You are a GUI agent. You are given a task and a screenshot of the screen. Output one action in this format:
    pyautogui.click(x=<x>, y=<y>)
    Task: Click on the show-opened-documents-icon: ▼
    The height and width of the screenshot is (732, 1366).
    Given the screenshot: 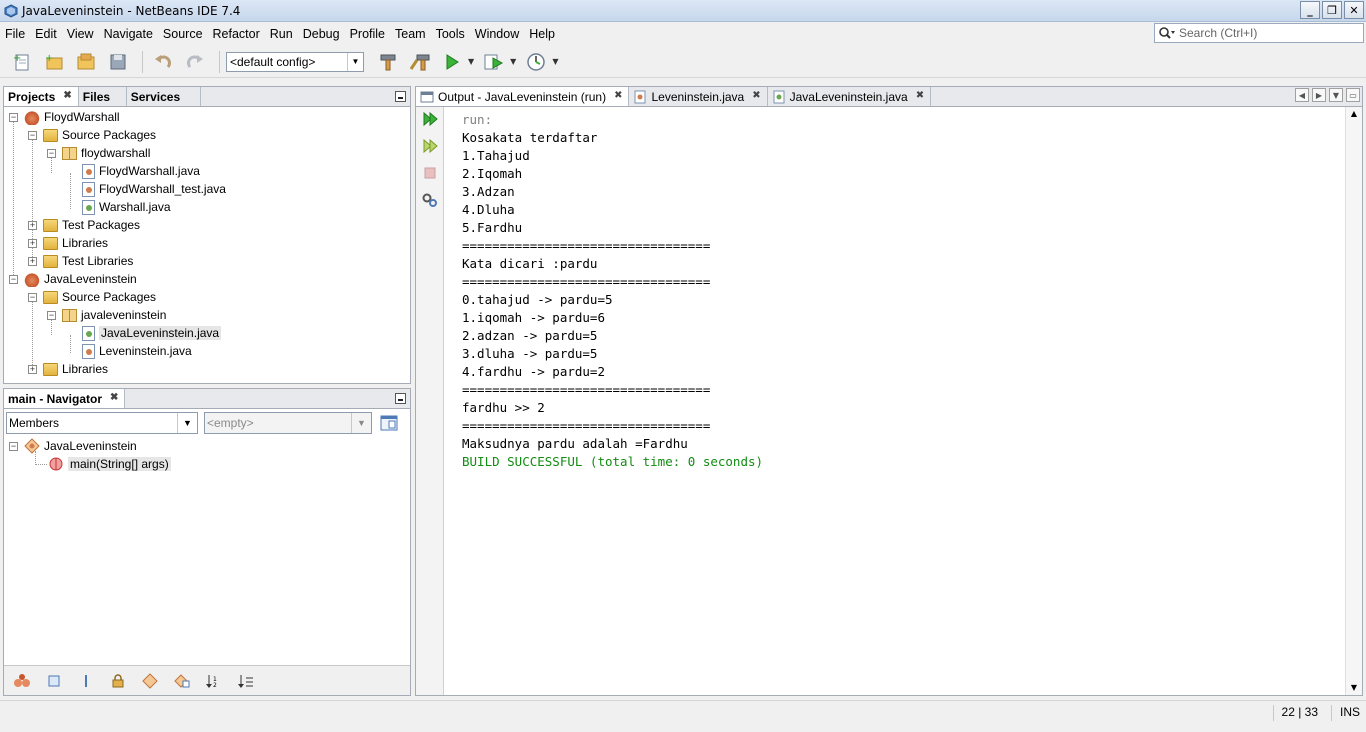 What is the action you would take?
    pyautogui.click(x=1336, y=95)
    